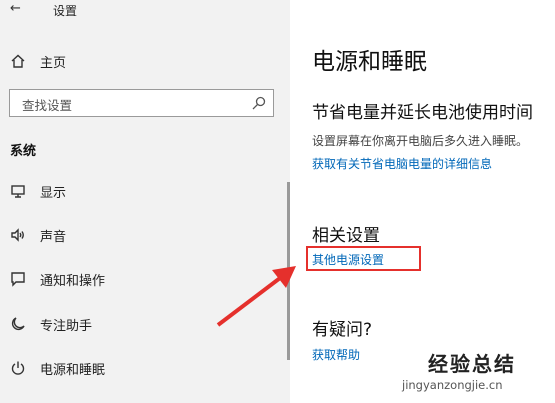  I want to click on watermark-url: jingyanzongjie.cn, so click(452, 385).